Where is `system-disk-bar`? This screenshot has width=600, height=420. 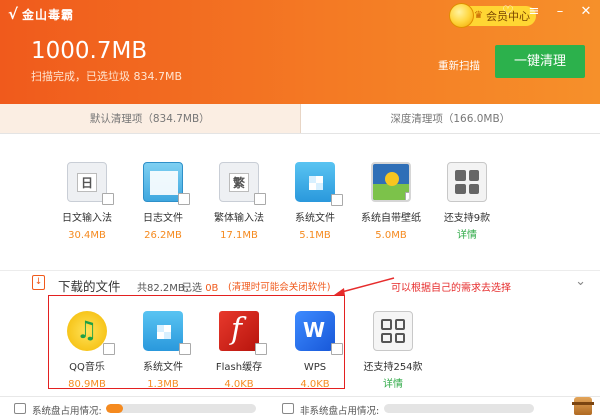
system-disk-bar is located at coordinates (181, 408).